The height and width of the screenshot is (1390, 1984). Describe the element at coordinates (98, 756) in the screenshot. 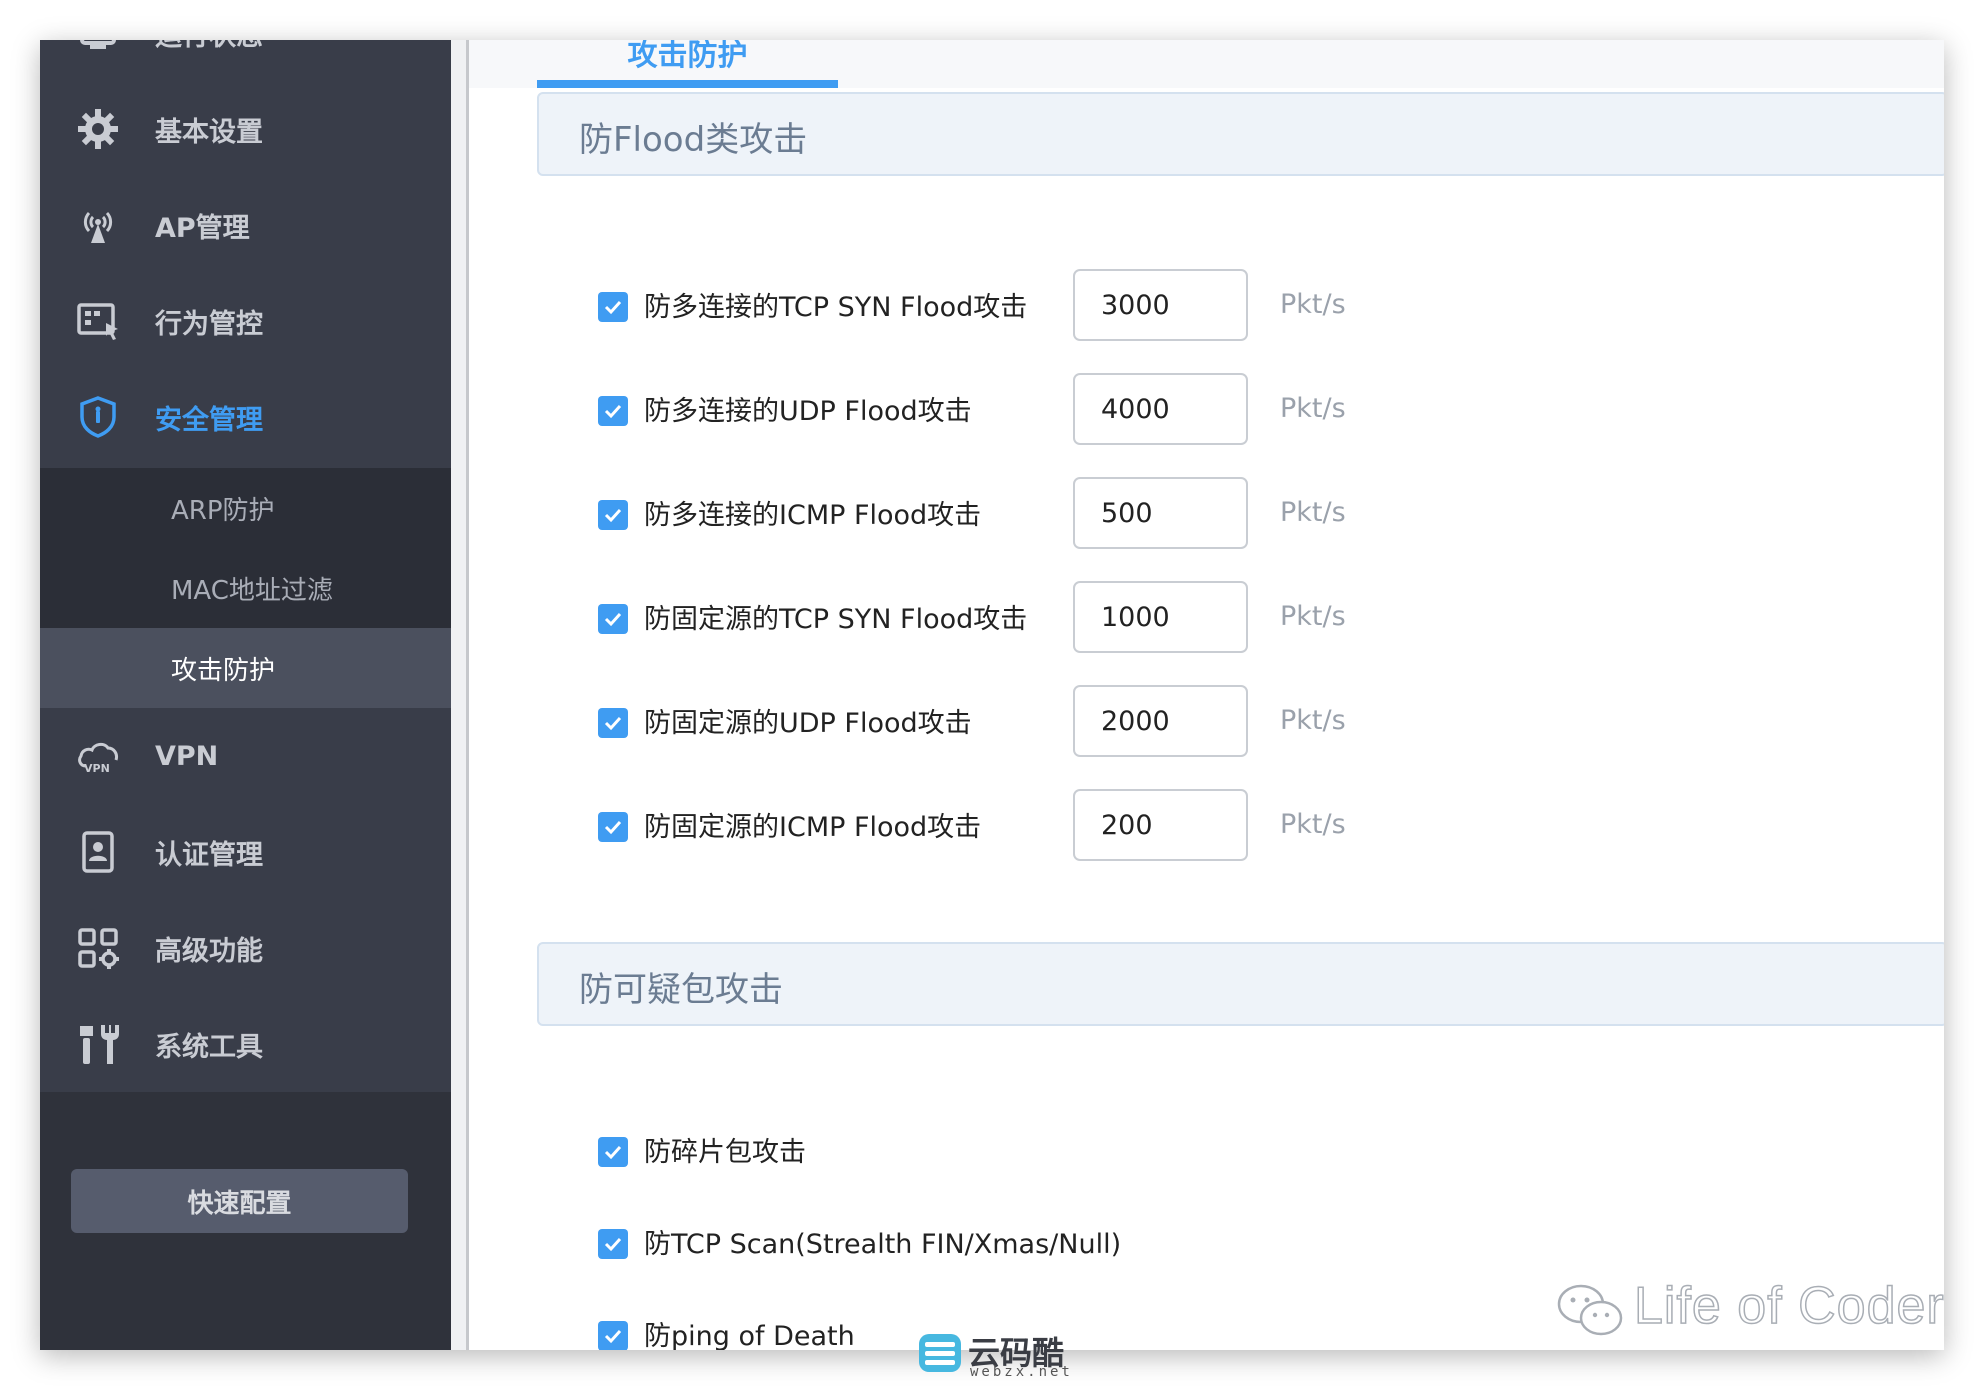

I see `vpn-cloud-icon: VPN` at that location.